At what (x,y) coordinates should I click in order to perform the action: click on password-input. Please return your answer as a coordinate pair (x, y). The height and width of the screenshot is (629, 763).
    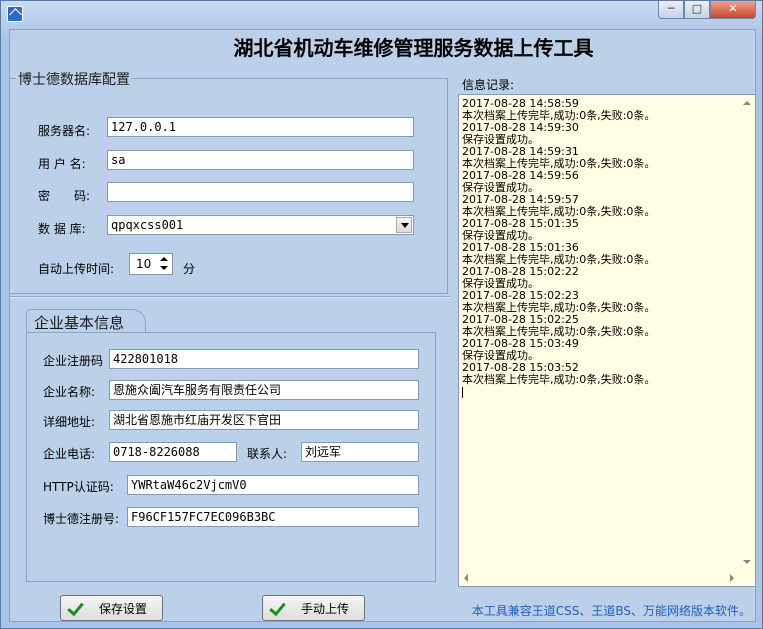
    Looking at the image, I should click on (260, 192).